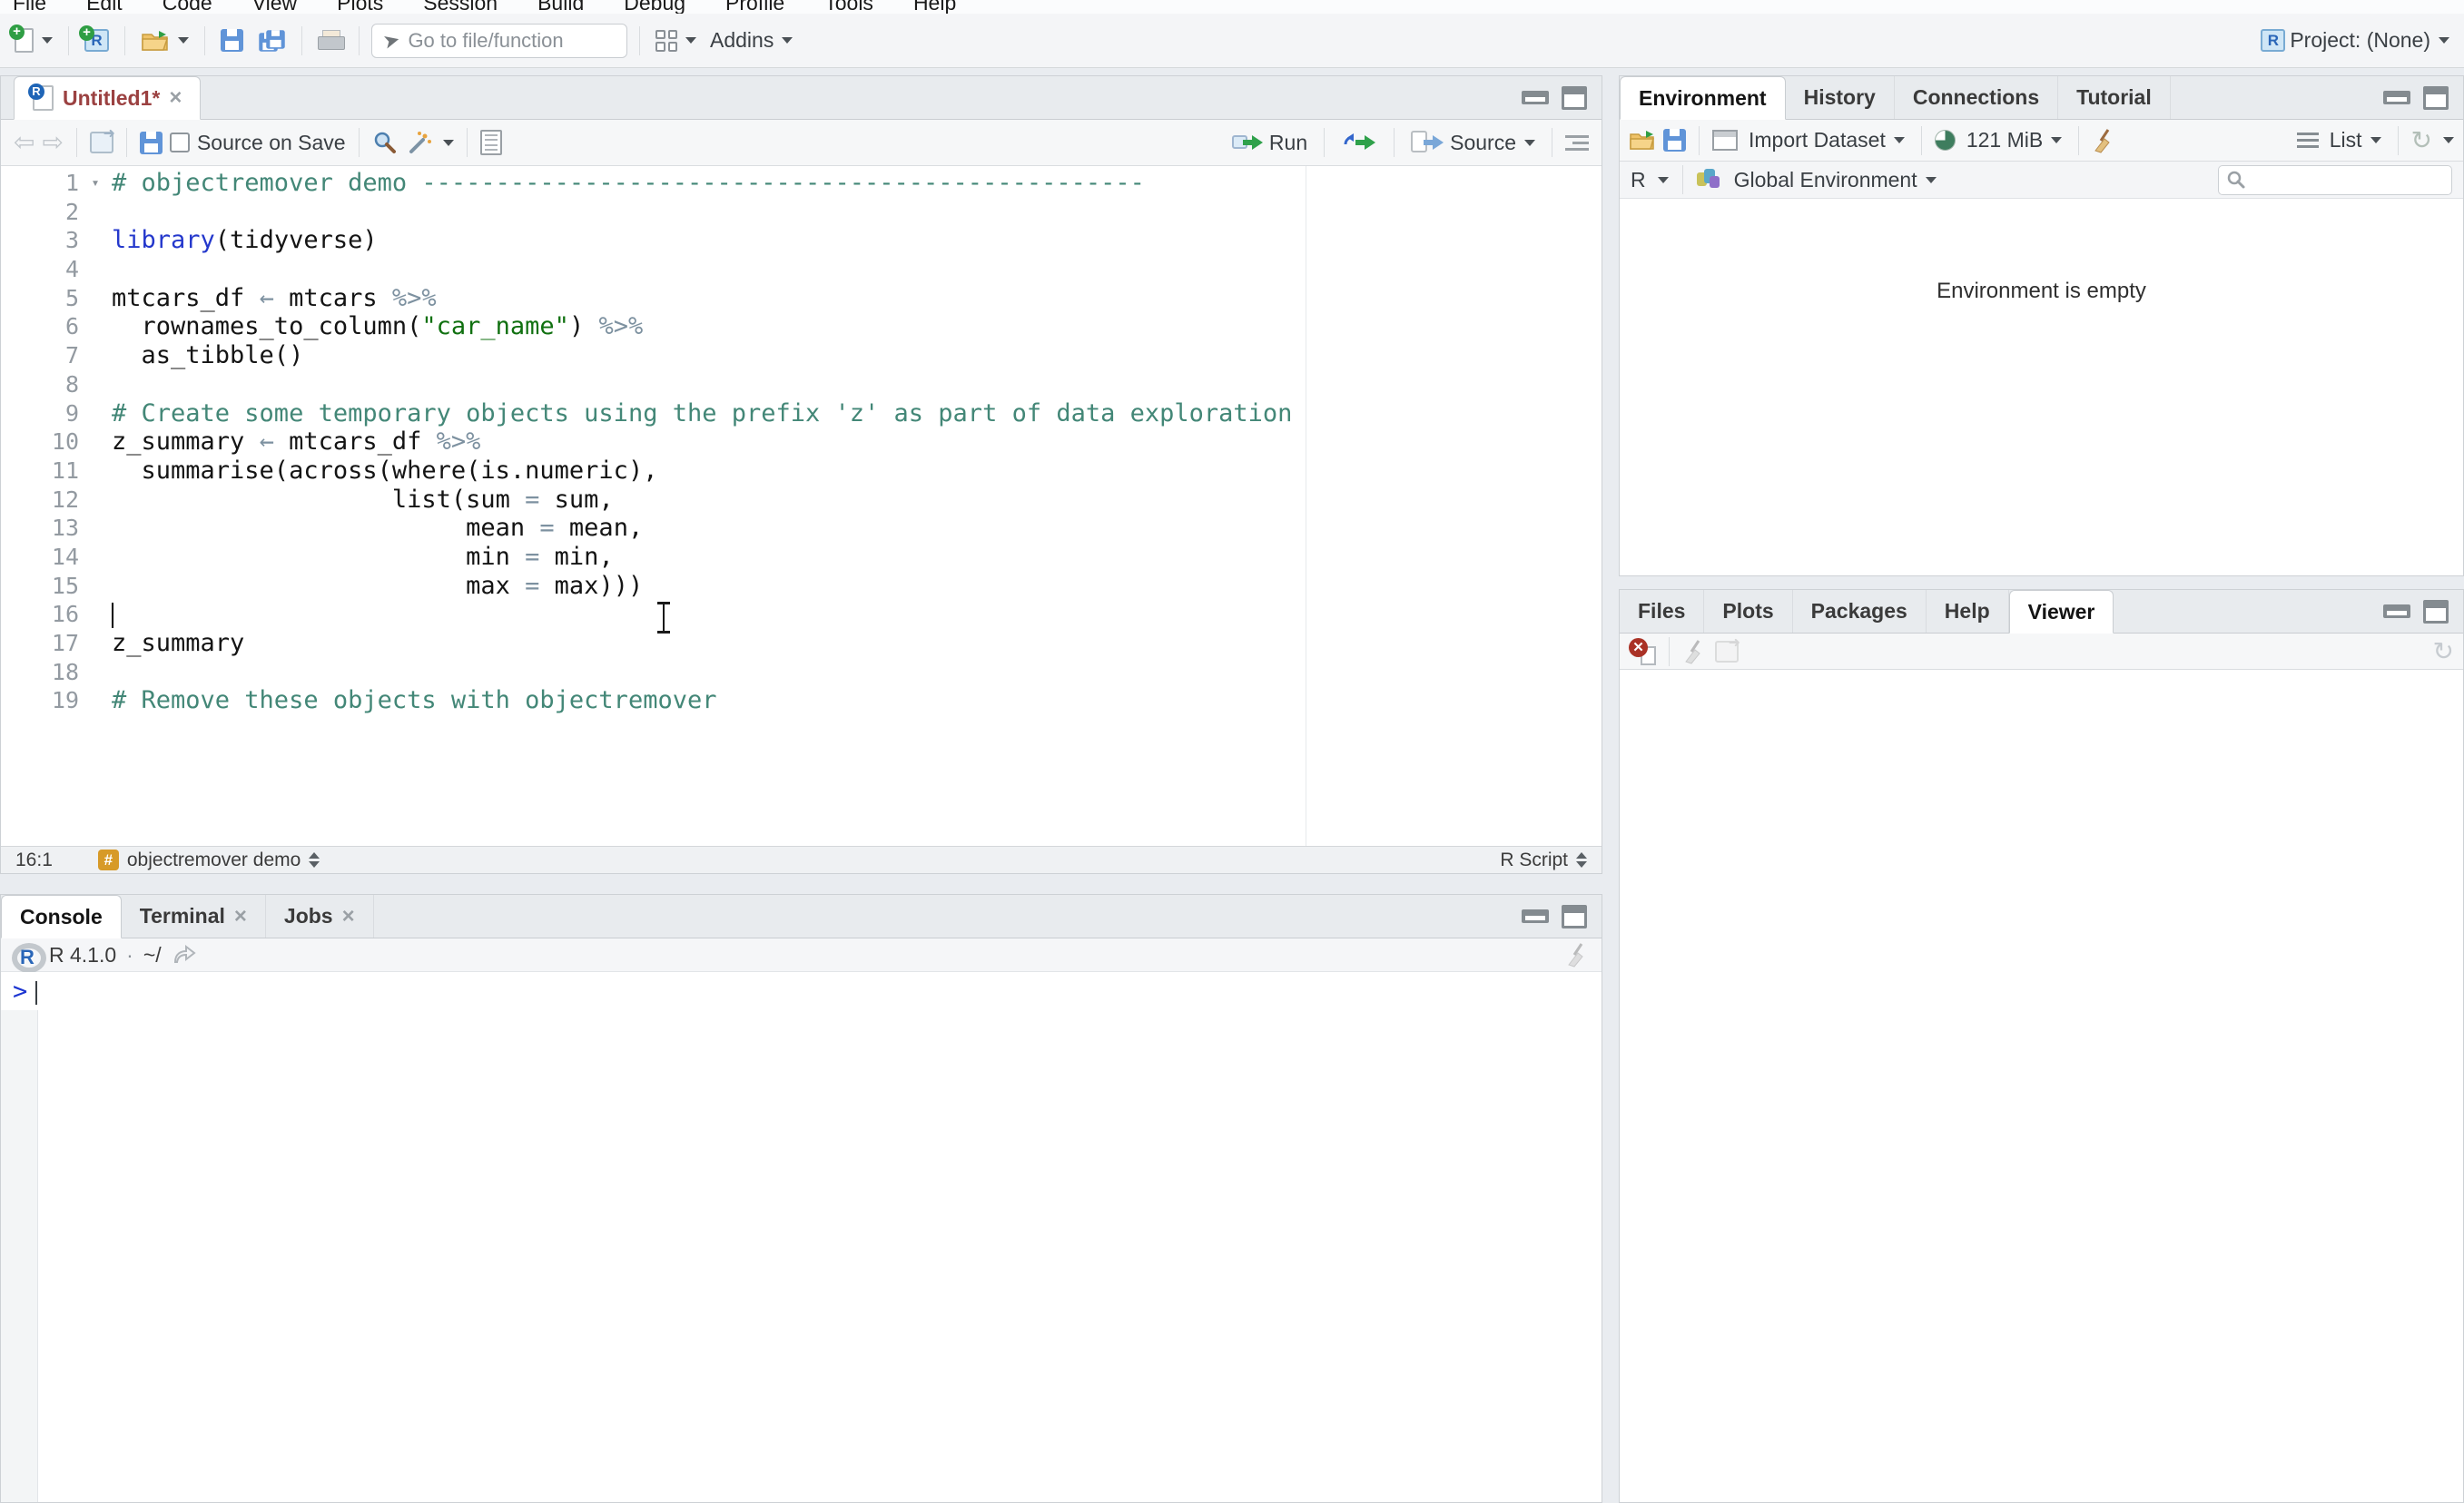 The width and height of the screenshot is (2464, 1503). Describe the element at coordinates (164, 40) in the screenshot. I see `open-file-button` at that location.